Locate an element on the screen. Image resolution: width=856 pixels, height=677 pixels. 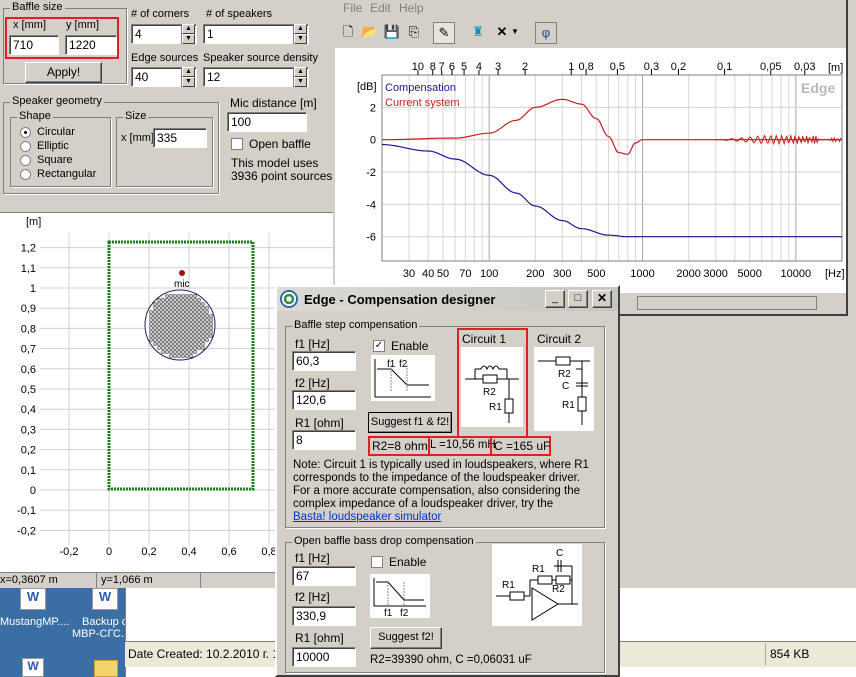
circuit2-diagram: R2 C R1 is located at coordinates (564, 389).